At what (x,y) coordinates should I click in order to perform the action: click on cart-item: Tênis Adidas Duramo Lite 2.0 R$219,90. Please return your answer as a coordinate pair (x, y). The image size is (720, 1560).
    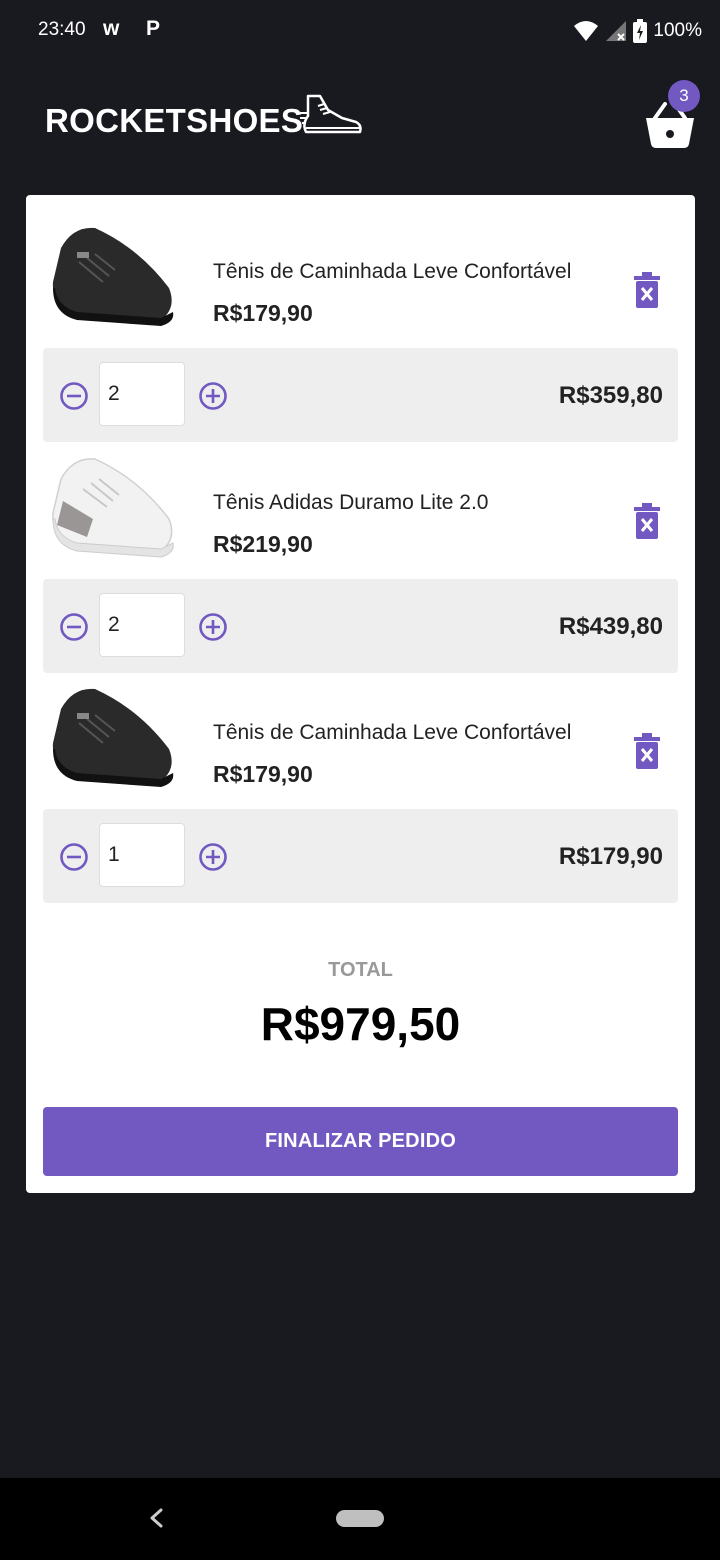
    Looking at the image, I should click on (360, 509).